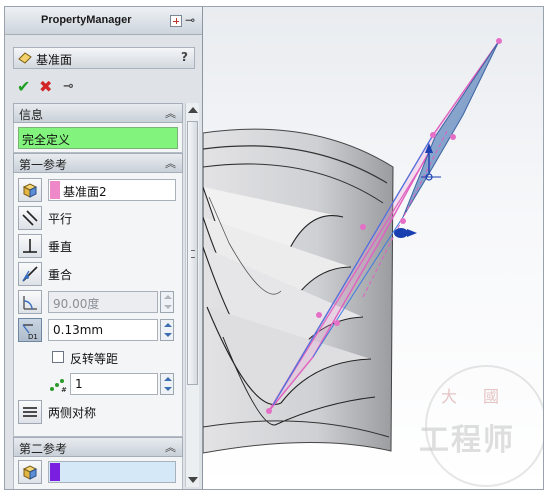  Describe the element at coordinates (176, 21) in the screenshot. I see `expand-icon` at that location.